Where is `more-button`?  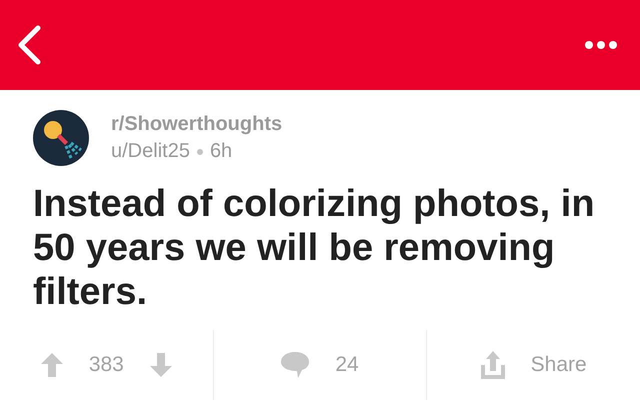 more-button is located at coordinates (601, 45).